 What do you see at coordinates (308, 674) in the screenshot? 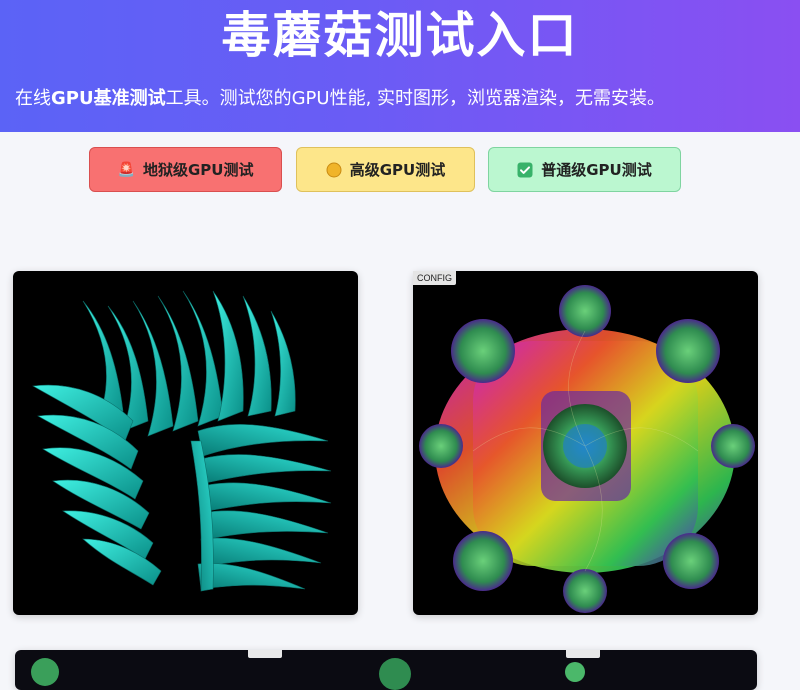
I see `bottom-fractal-render` at bounding box center [308, 674].